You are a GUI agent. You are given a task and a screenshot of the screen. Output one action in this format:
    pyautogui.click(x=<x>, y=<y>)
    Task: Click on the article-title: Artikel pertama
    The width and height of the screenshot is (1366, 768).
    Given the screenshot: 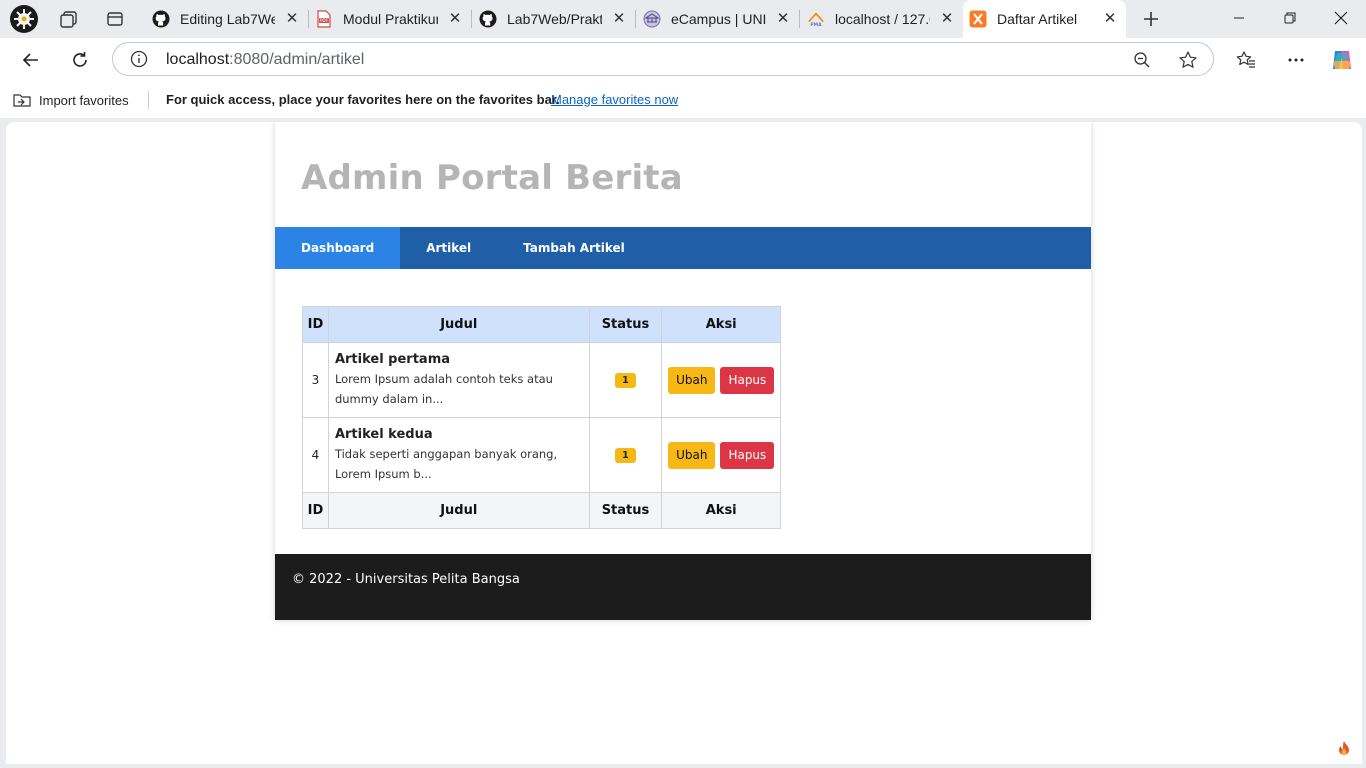 What is the action you would take?
    pyautogui.click(x=392, y=359)
    